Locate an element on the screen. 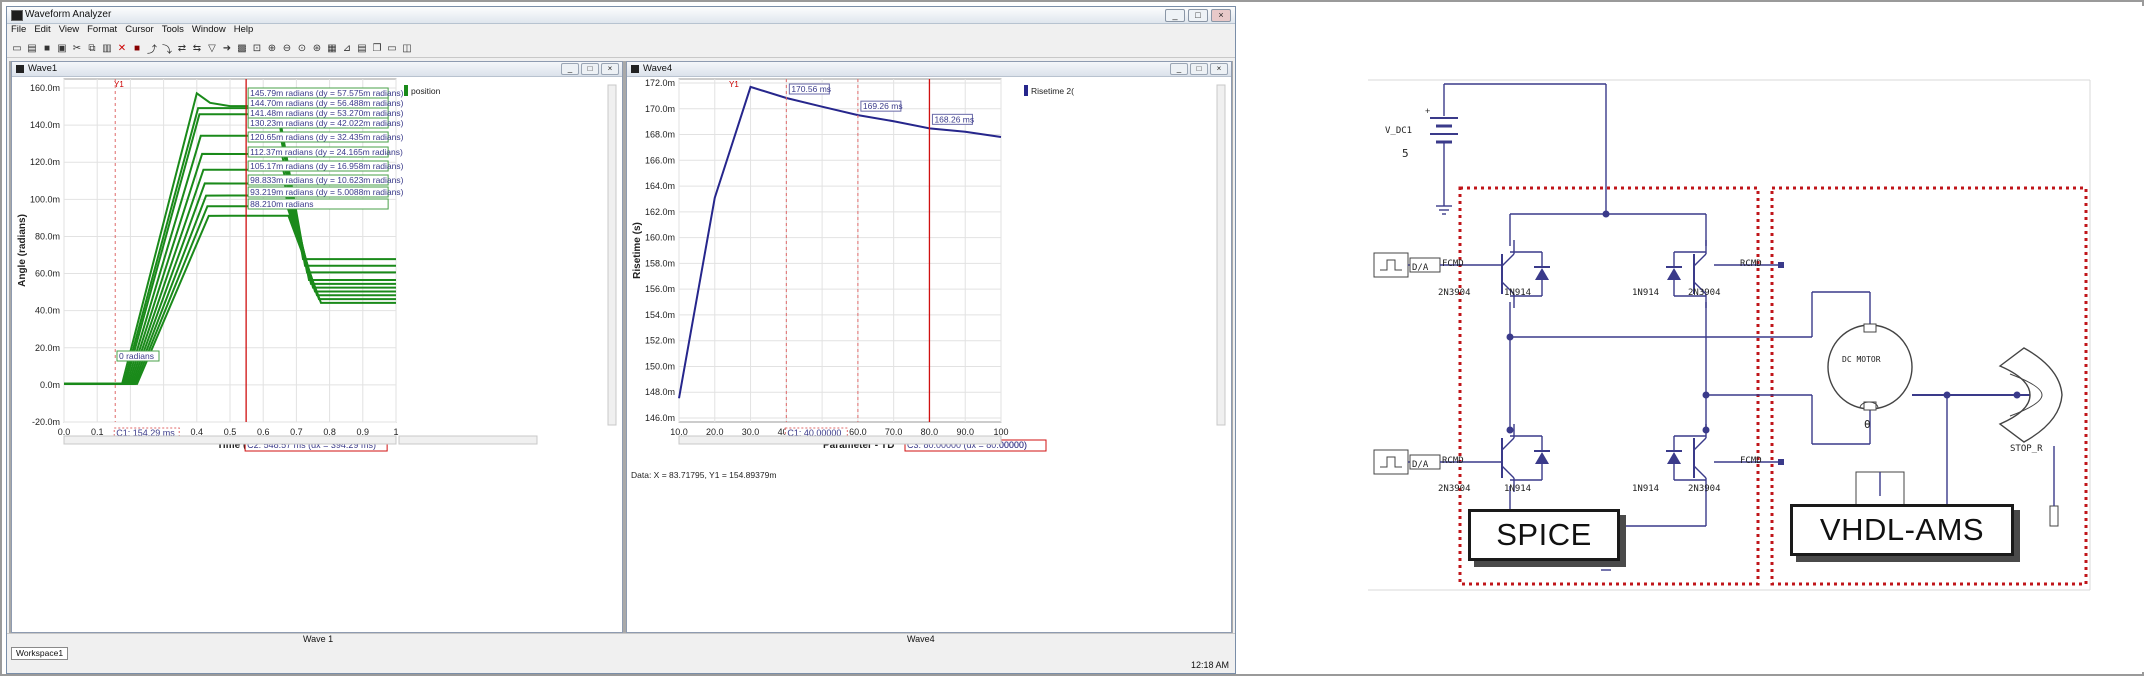 The height and width of the screenshot is (676, 2144). d4-diode-body is located at coordinates (1674, 458).